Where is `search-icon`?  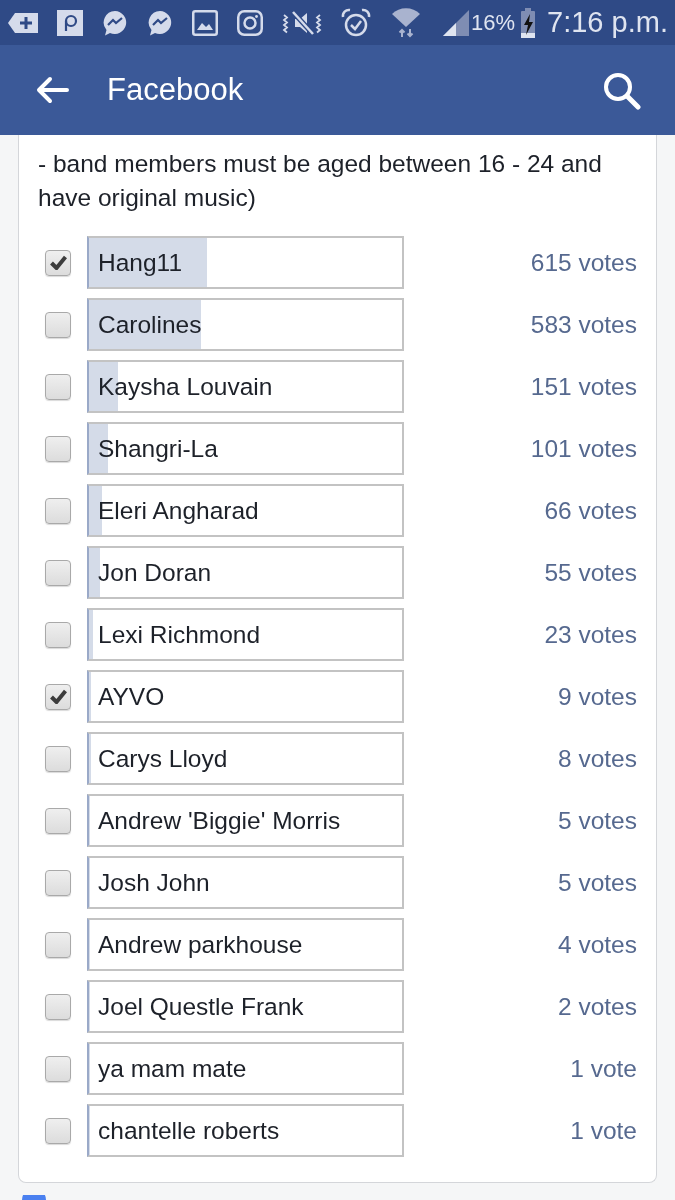 search-icon is located at coordinates (621, 90).